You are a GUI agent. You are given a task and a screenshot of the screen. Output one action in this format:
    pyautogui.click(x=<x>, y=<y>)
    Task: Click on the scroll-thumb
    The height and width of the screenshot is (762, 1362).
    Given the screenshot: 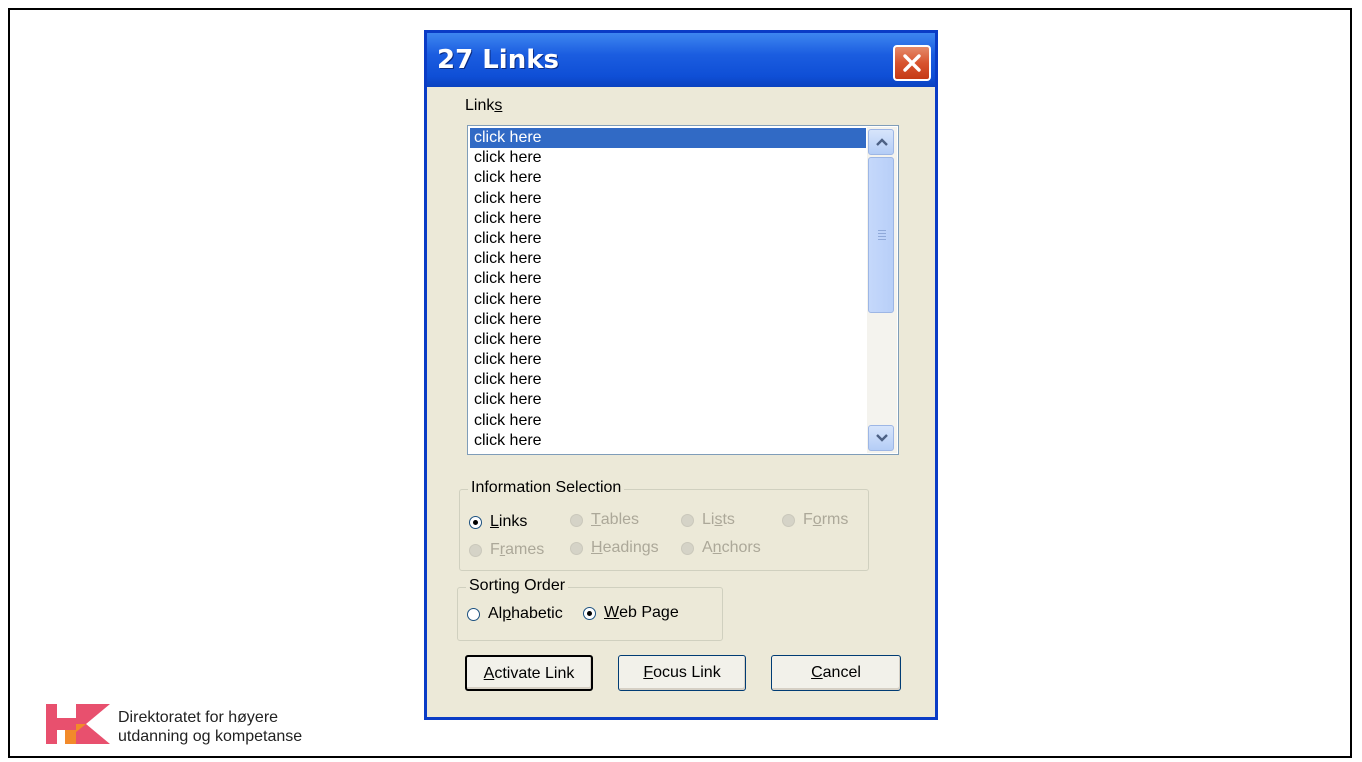 What is the action you would take?
    pyautogui.click(x=881, y=235)
    